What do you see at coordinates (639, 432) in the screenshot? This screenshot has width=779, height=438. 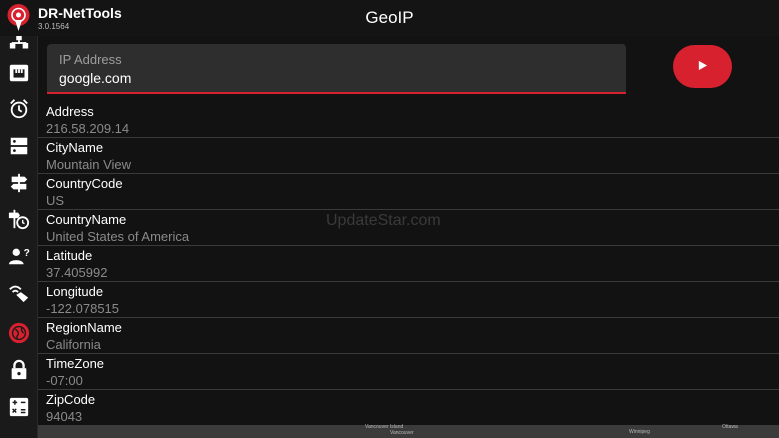 I see `map-label: Winnipeg` at bounding box center [639, 432].